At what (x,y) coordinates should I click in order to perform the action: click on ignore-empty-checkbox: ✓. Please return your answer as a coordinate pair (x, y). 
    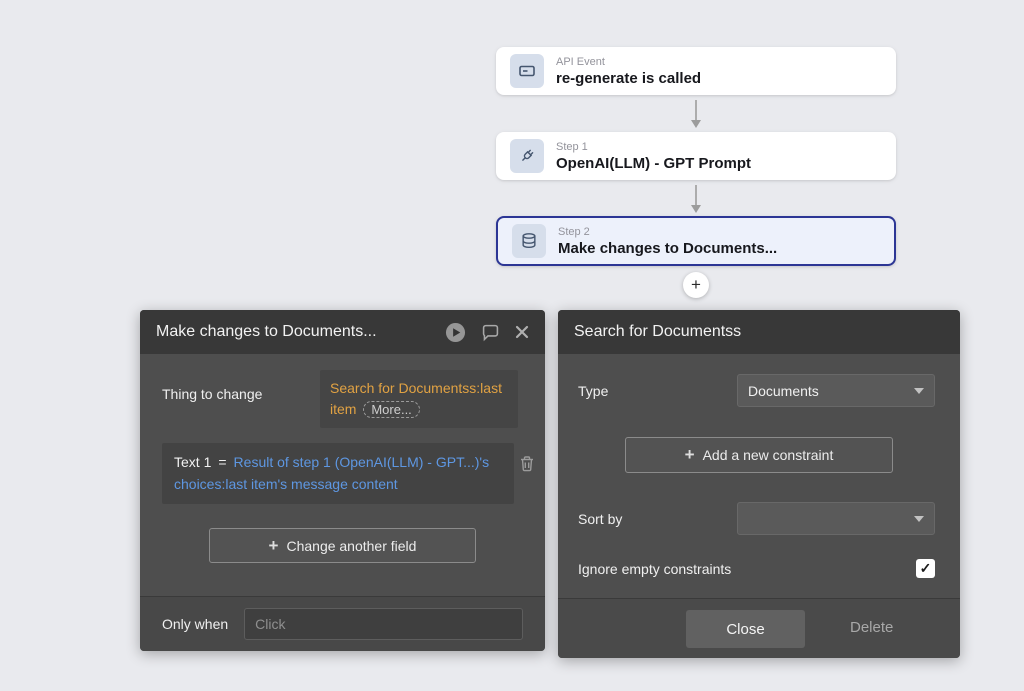
    Looking at the image, I should click on (925, 568).